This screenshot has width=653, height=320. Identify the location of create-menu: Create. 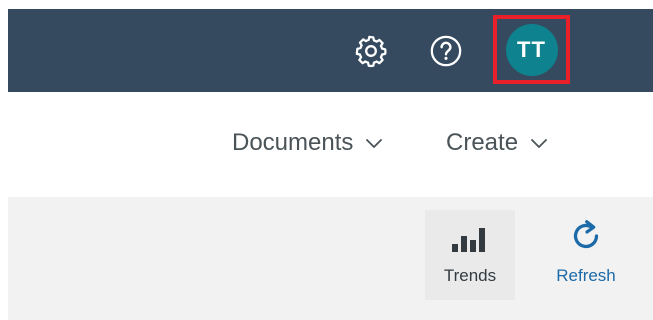
(497, 143).